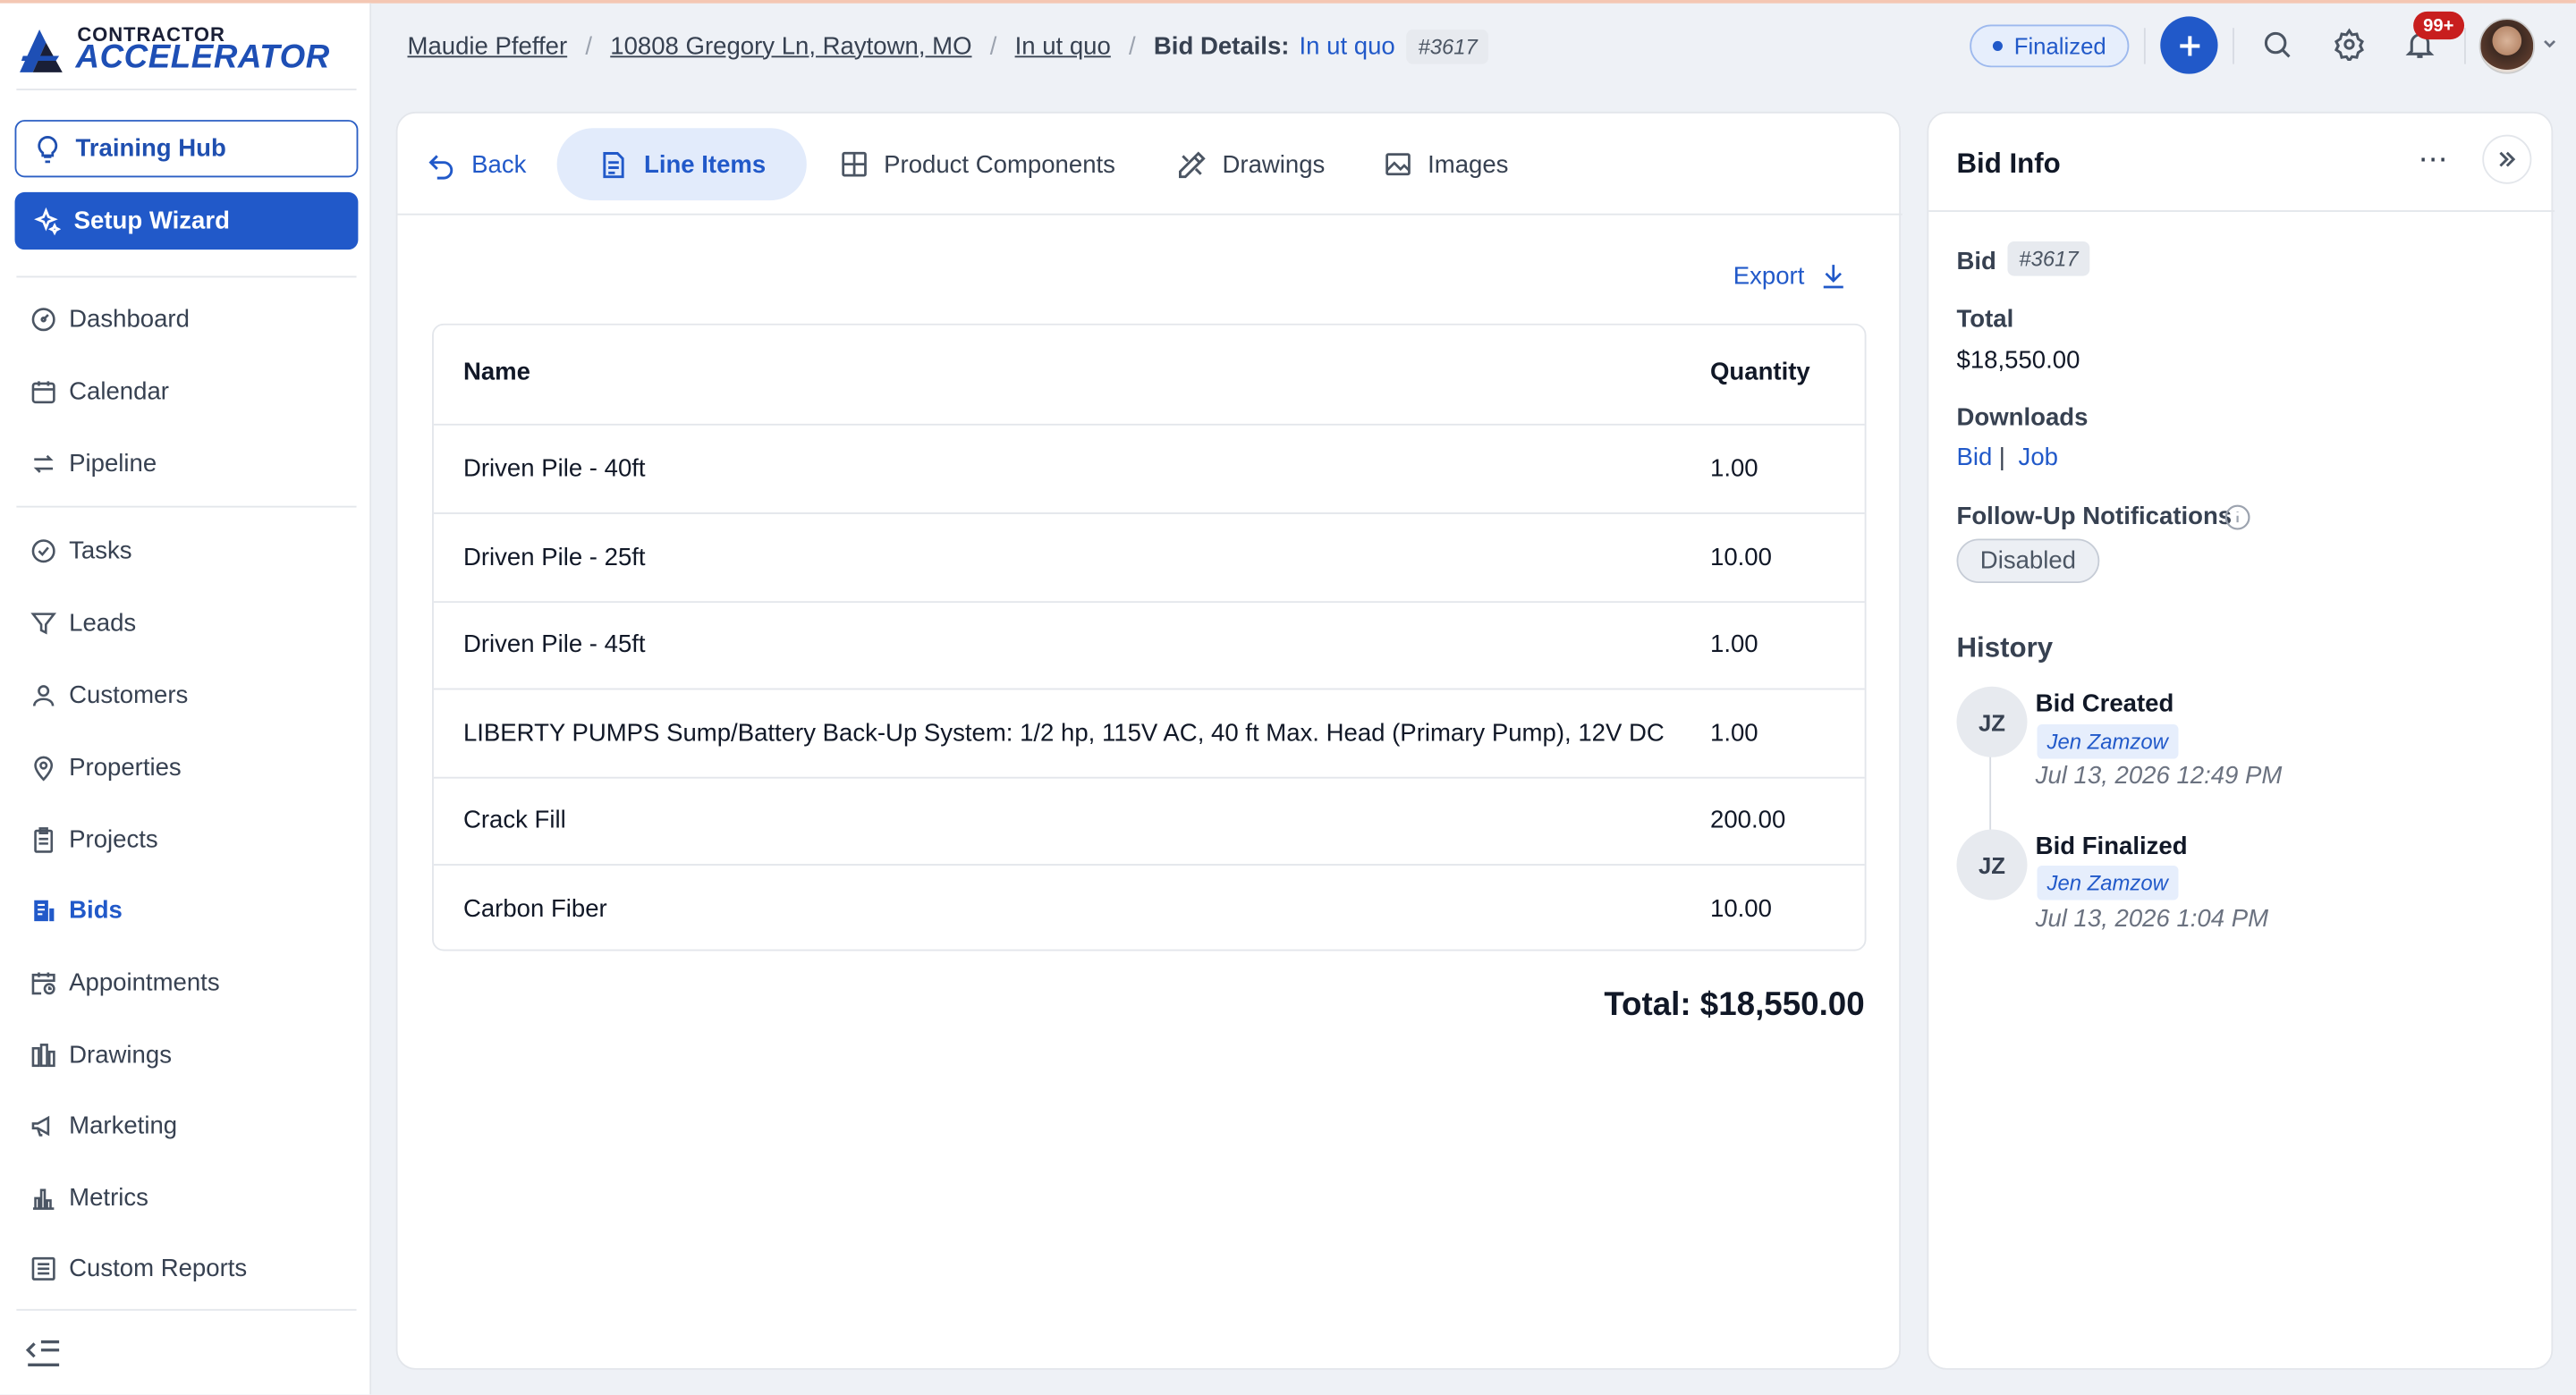 The image size is (2576, 1395). Describe the element at coordinates (43, 1353) in the screenshot. I see `collapse-sidebar-icon` at that location.